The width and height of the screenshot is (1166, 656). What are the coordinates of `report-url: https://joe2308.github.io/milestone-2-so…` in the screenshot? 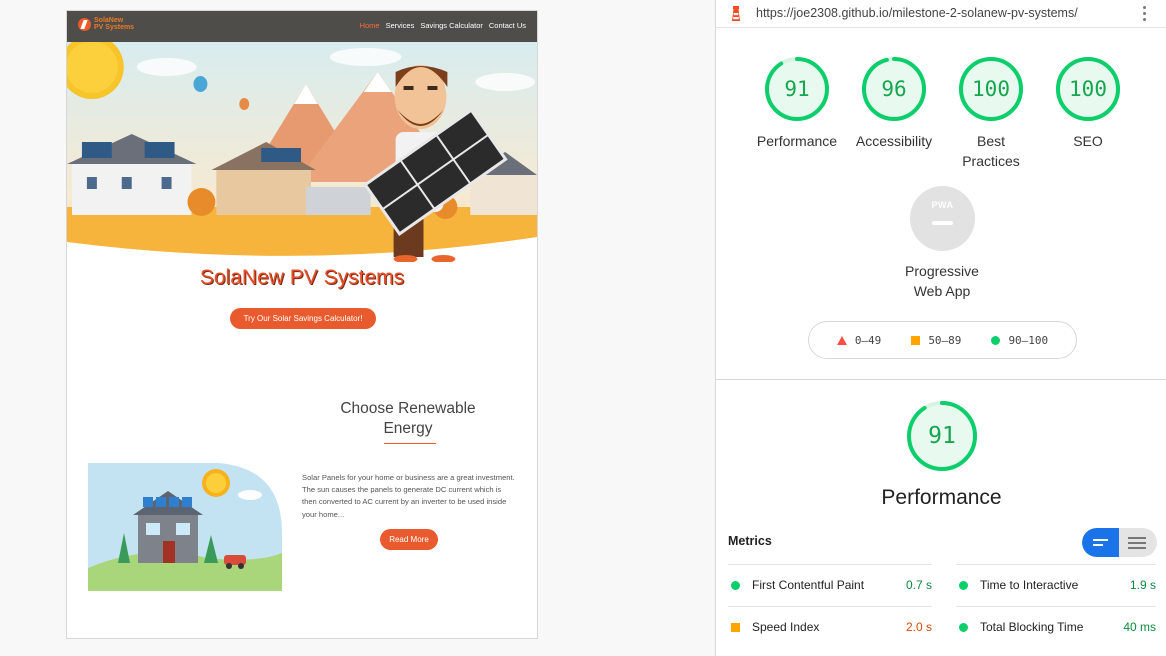 It's located at (917, 13).